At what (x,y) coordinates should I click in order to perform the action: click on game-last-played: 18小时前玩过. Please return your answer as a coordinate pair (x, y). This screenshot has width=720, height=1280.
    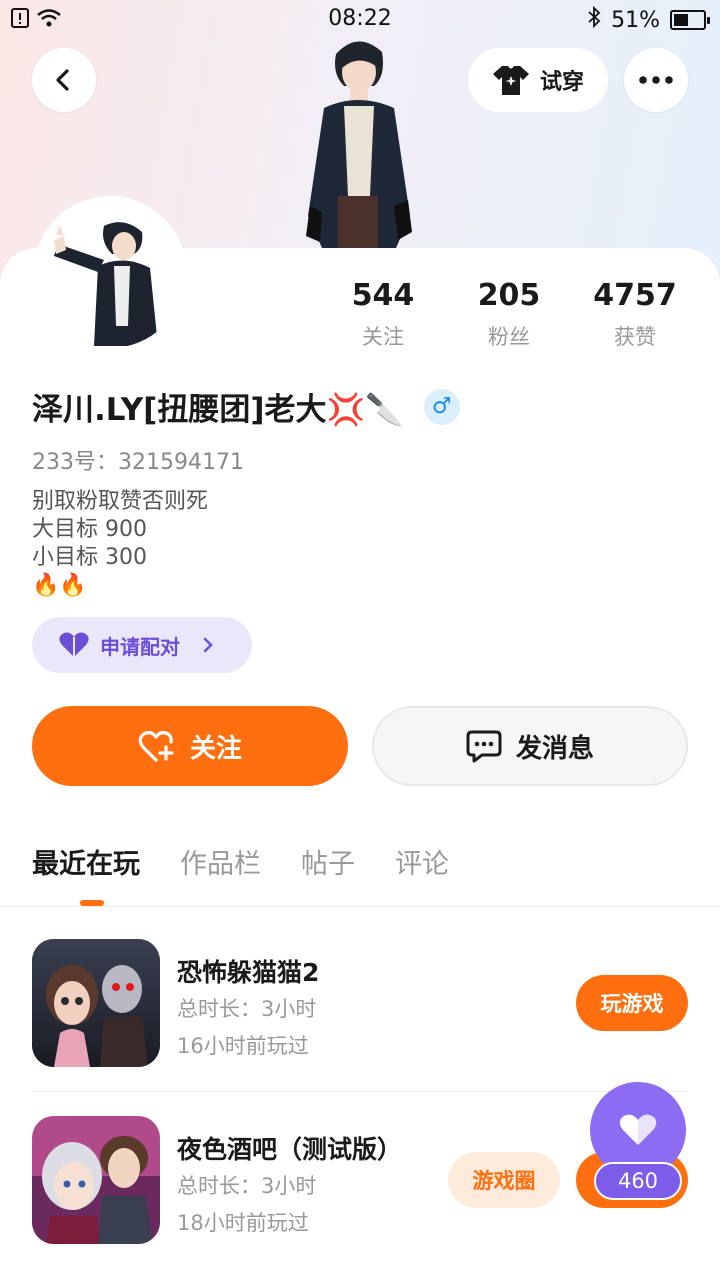
    Looking at the image, I should click on (243, 1223).